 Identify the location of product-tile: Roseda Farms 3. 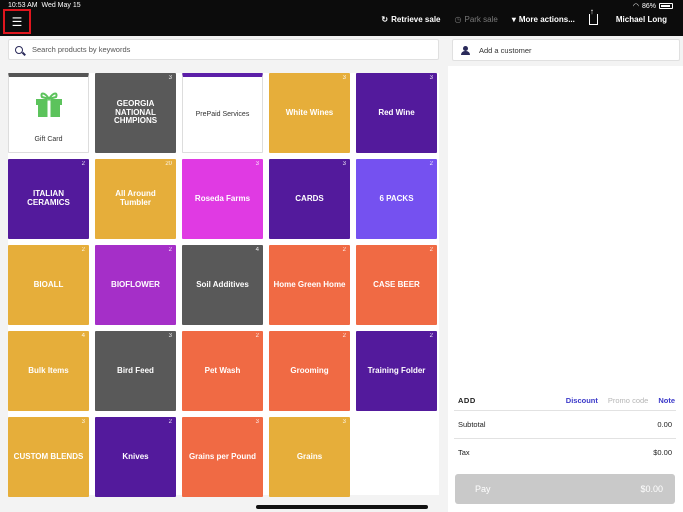
(222, 199).